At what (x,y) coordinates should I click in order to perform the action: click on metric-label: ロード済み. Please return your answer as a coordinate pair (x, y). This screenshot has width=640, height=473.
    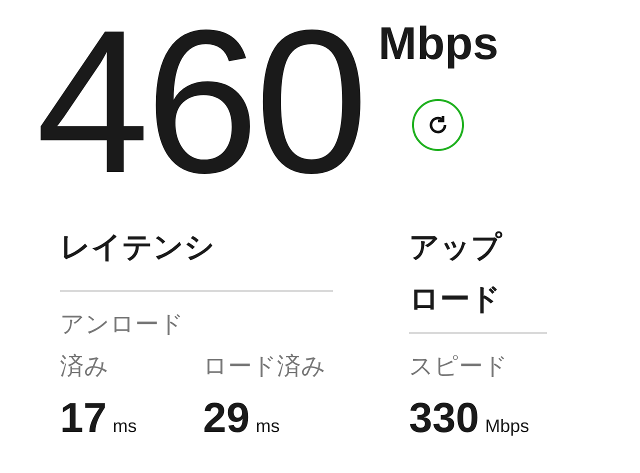
    Looking at the image, I should click on (265, 367).